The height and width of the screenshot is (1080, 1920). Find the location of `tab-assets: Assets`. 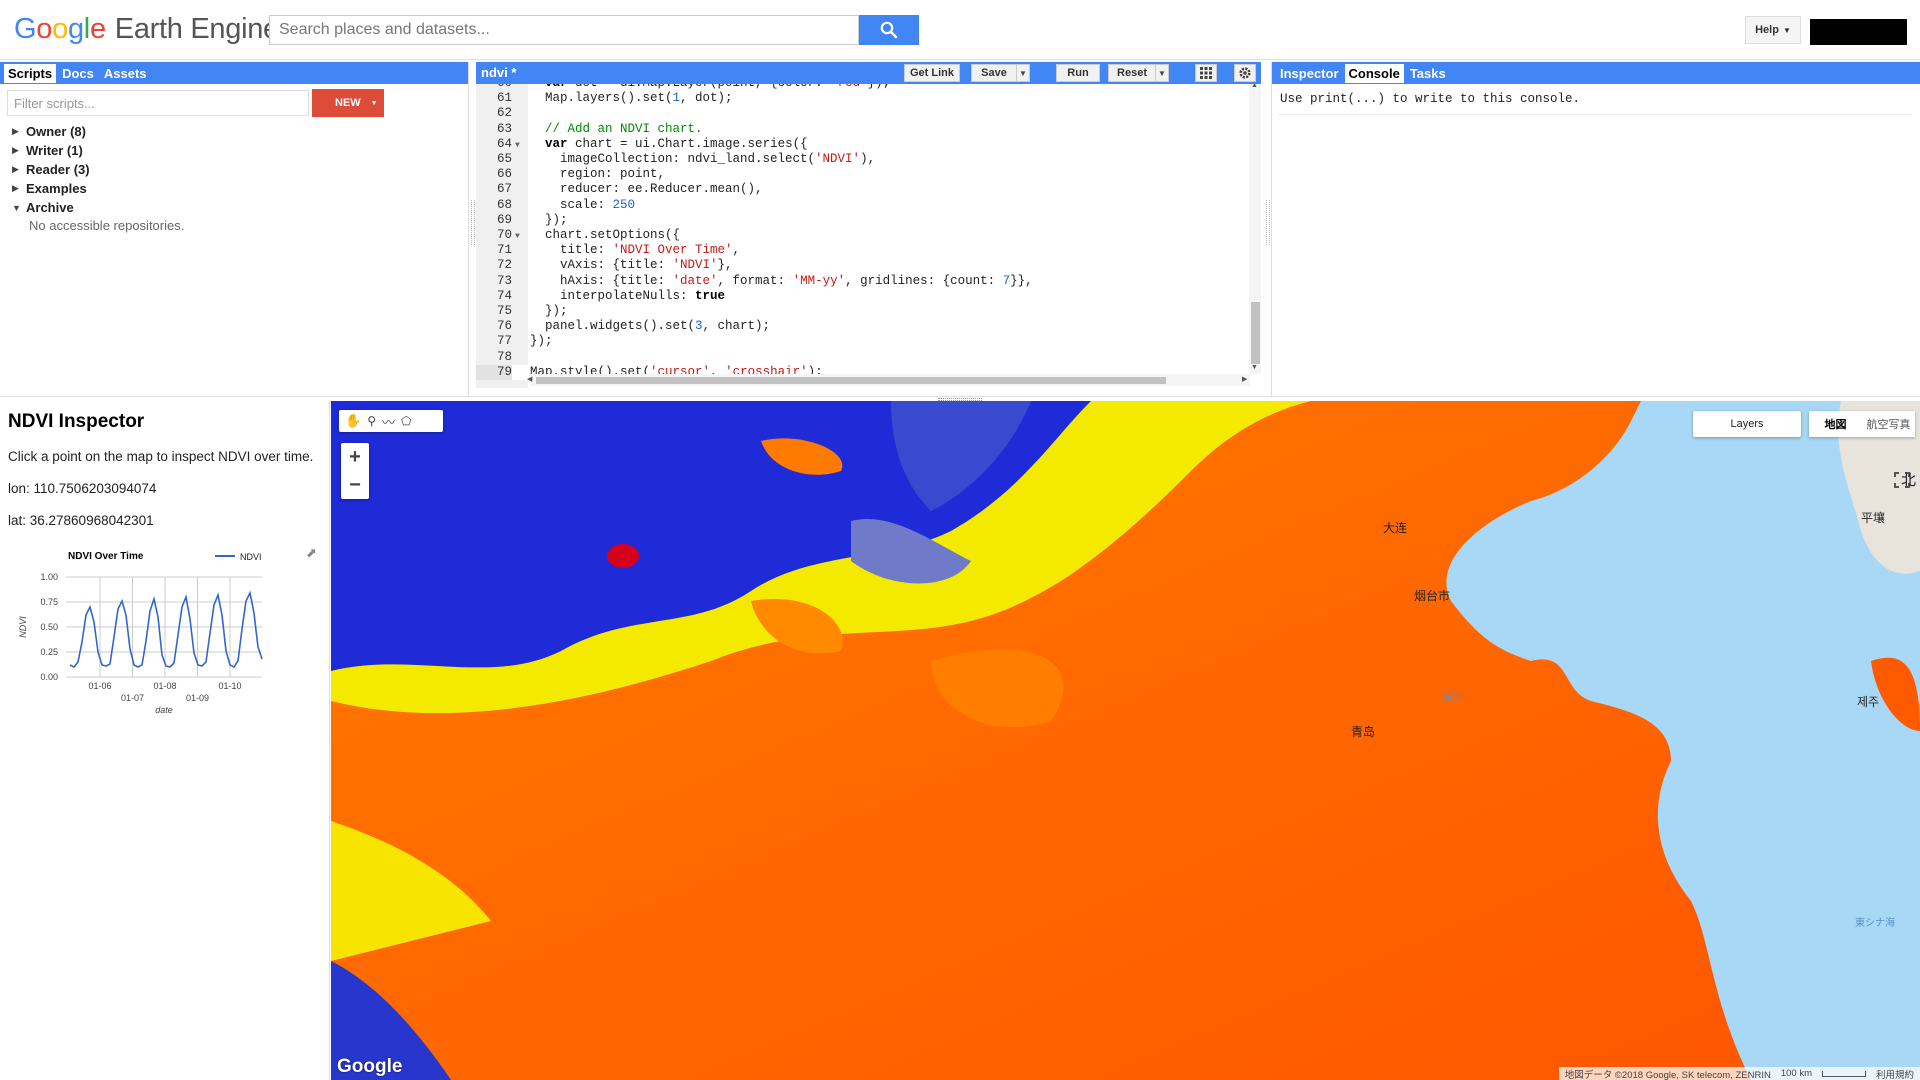

tab-assets: Assets is located at coordinates (125, 73).